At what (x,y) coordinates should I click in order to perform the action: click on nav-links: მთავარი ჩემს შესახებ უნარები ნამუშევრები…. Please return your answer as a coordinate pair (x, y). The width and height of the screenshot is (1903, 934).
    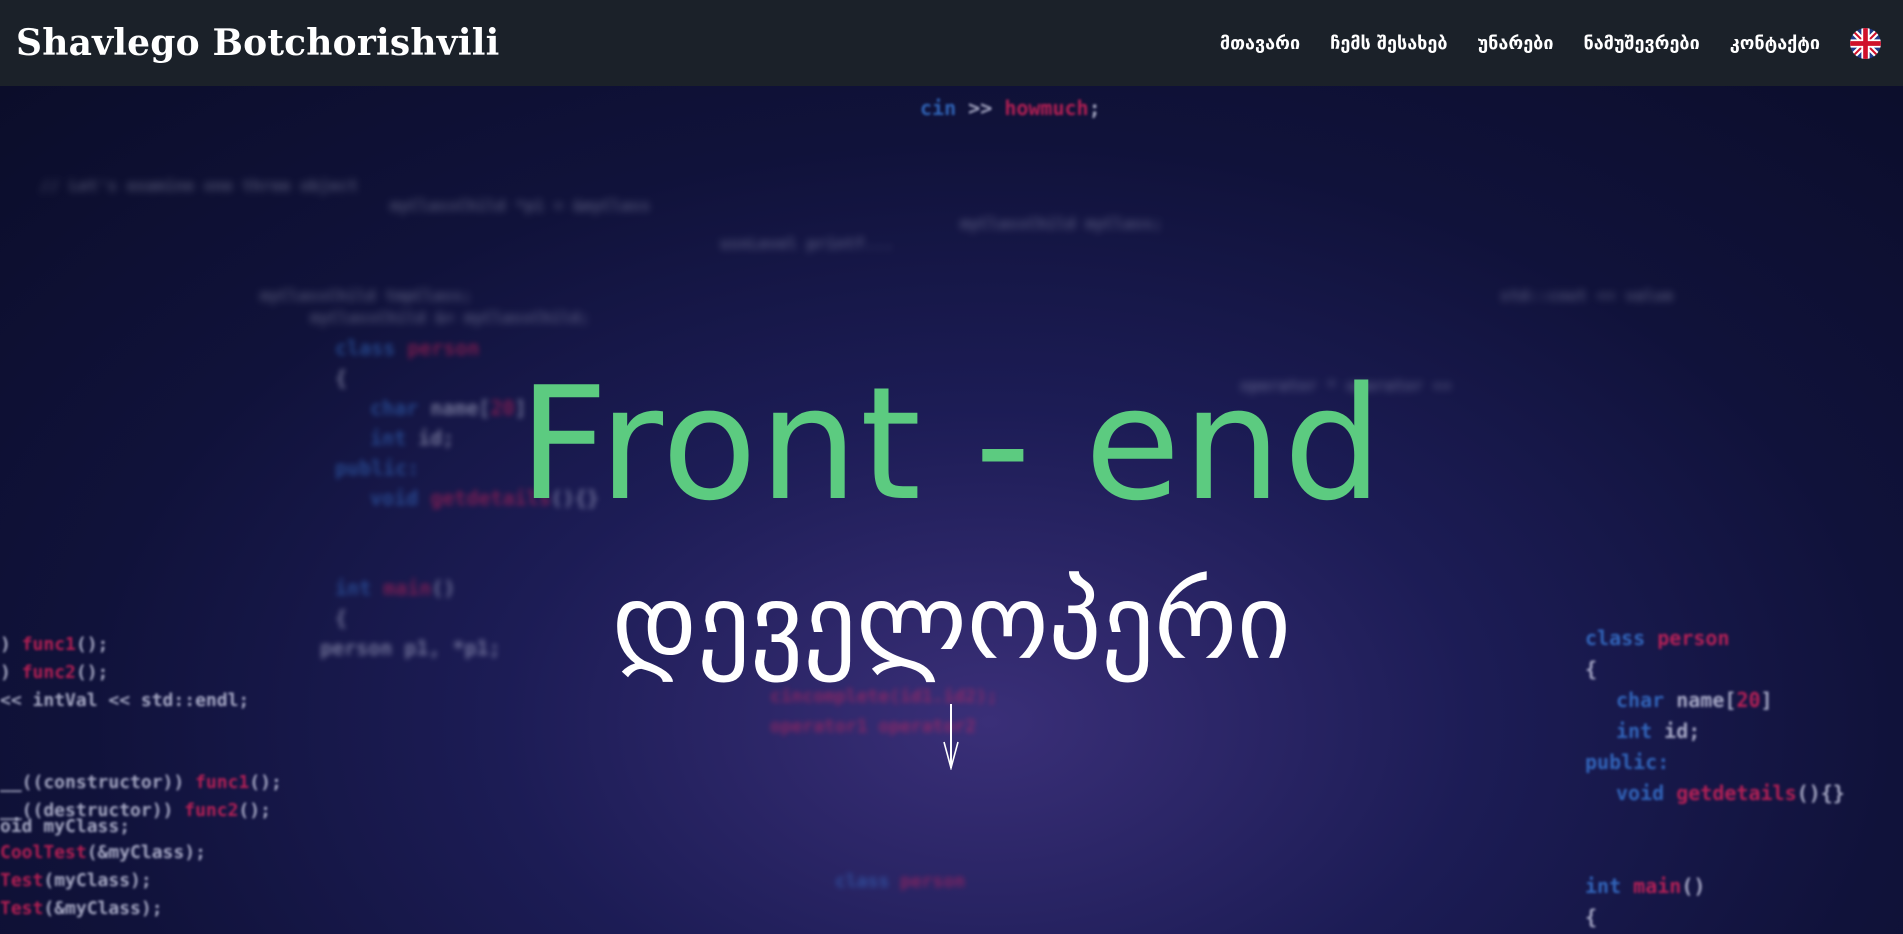
    Looking at the image, I should click on (1553, 43).